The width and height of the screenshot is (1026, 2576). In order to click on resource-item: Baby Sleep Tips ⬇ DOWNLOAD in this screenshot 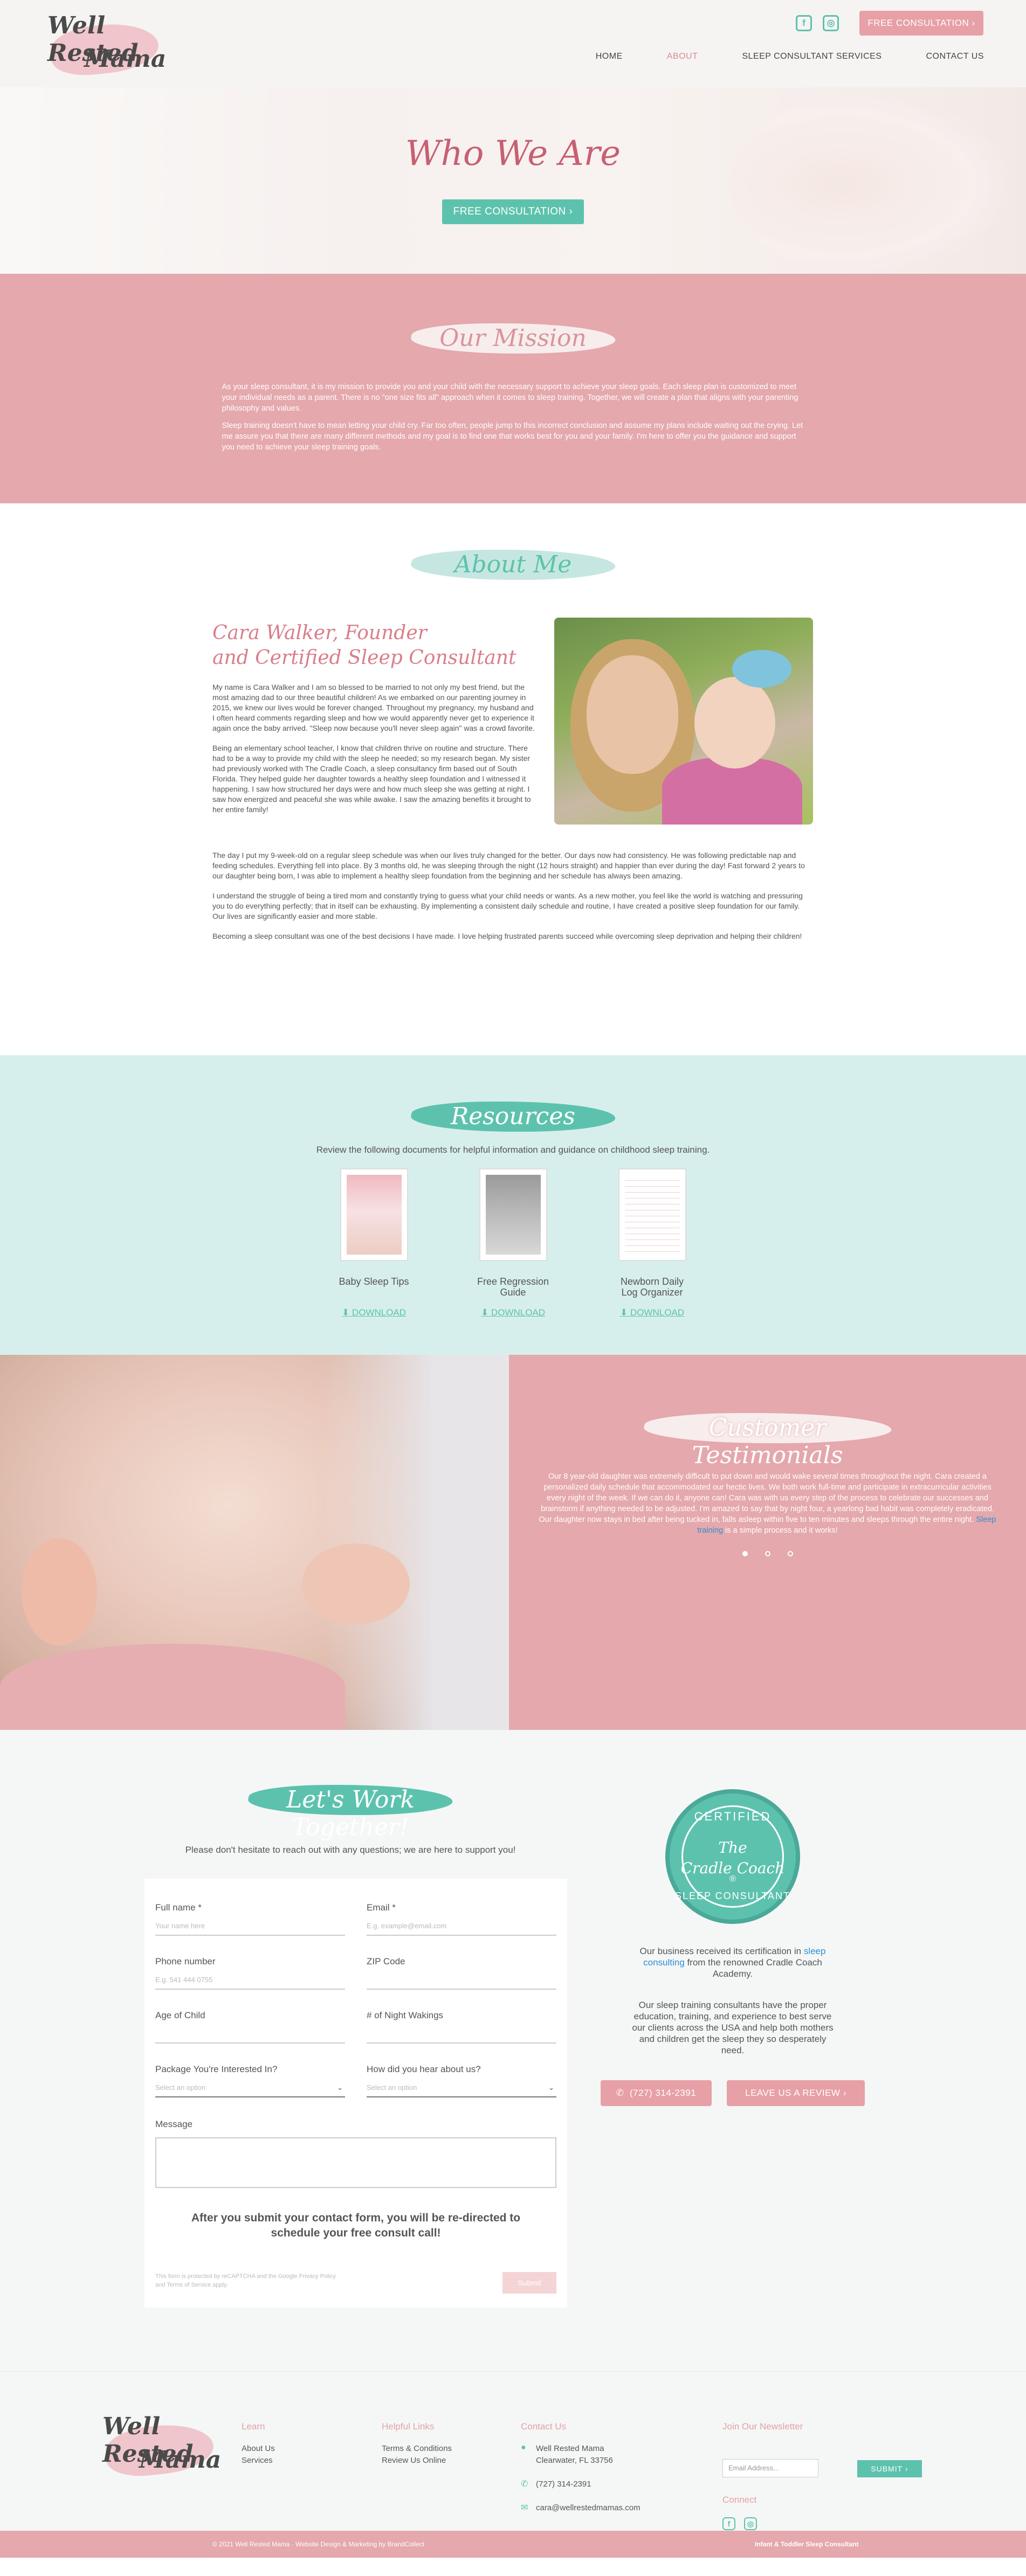, I will do `click(374, 1243)`.